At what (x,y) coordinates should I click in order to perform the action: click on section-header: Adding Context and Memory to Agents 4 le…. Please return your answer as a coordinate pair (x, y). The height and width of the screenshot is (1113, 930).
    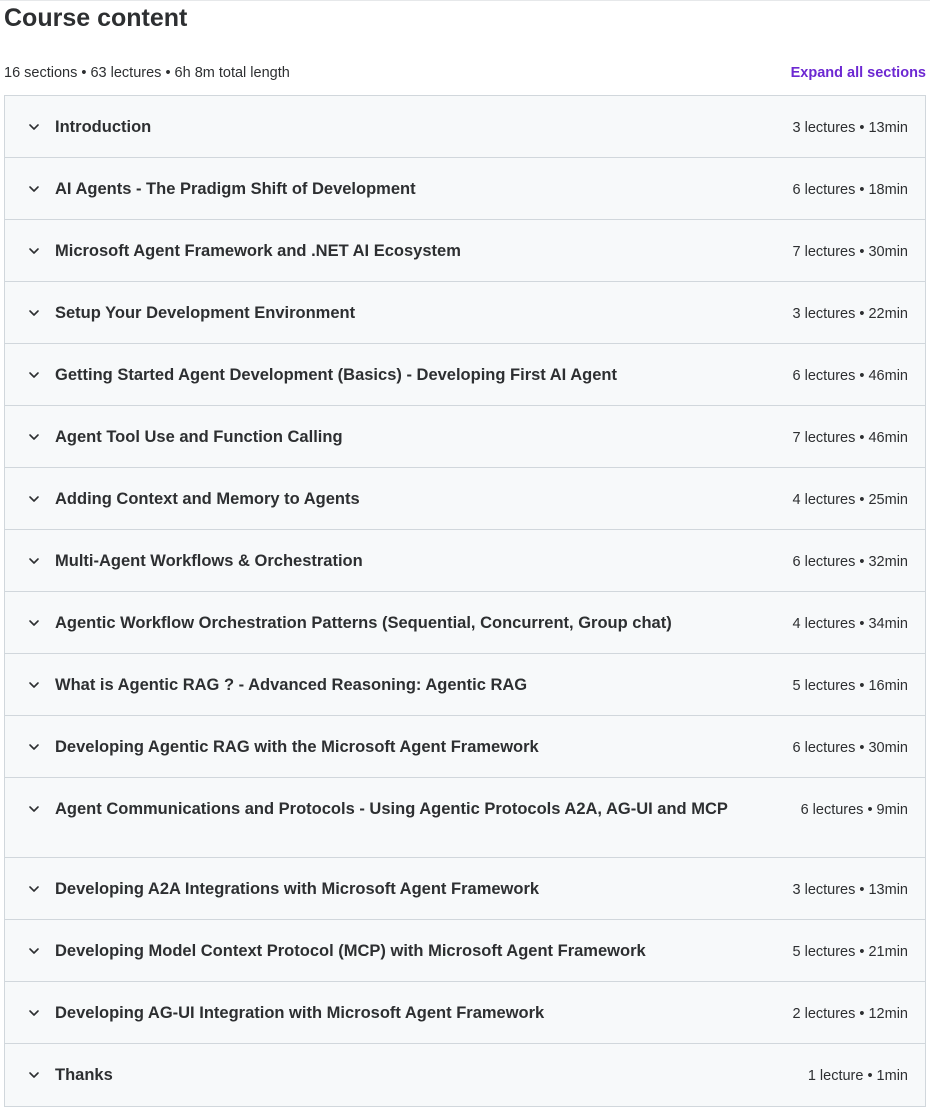
    Looking at the image, I should click on (465, 499).